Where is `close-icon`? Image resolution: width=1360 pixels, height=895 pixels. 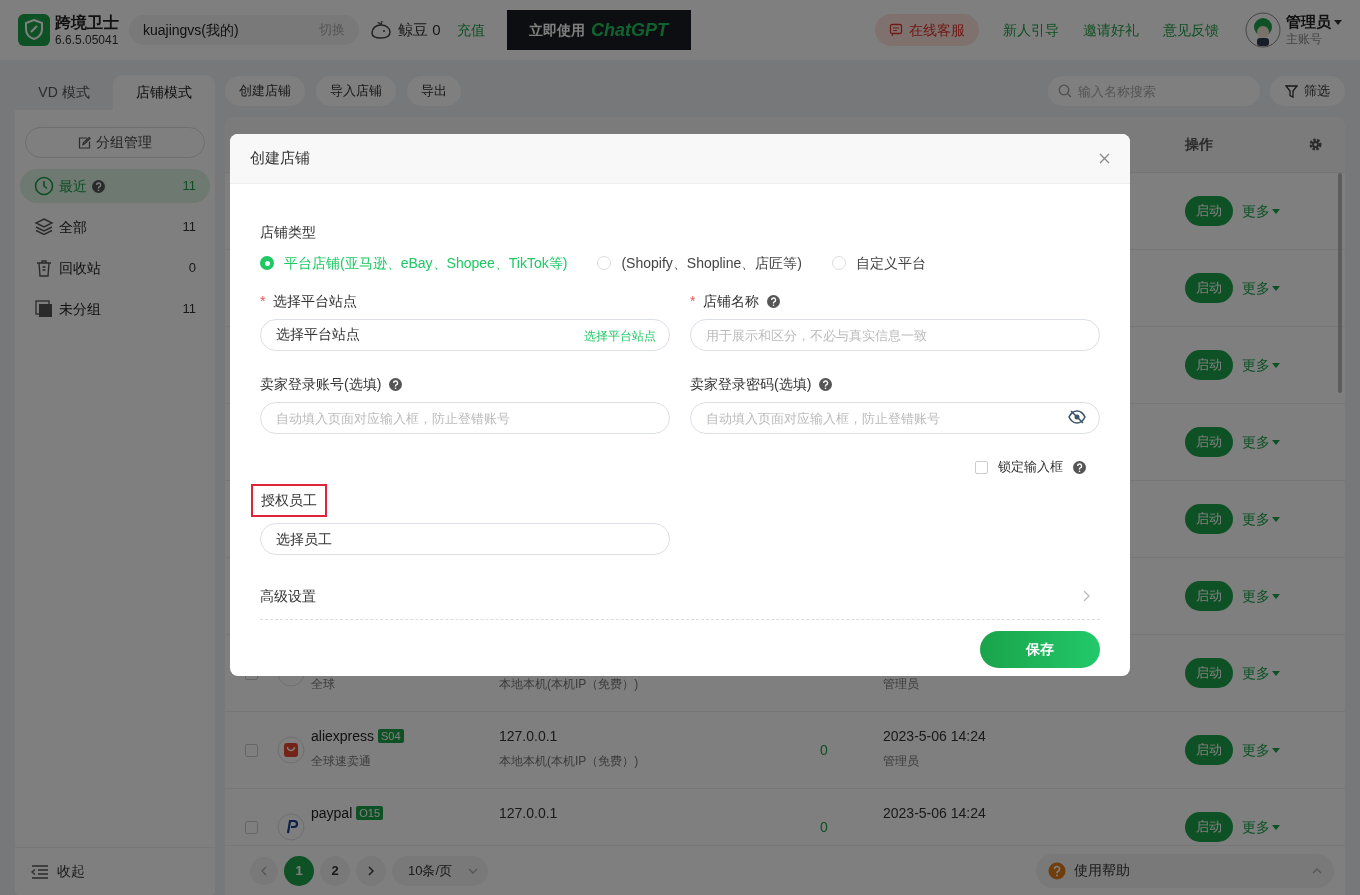 close-icon is located at coordinates (1104, 158).